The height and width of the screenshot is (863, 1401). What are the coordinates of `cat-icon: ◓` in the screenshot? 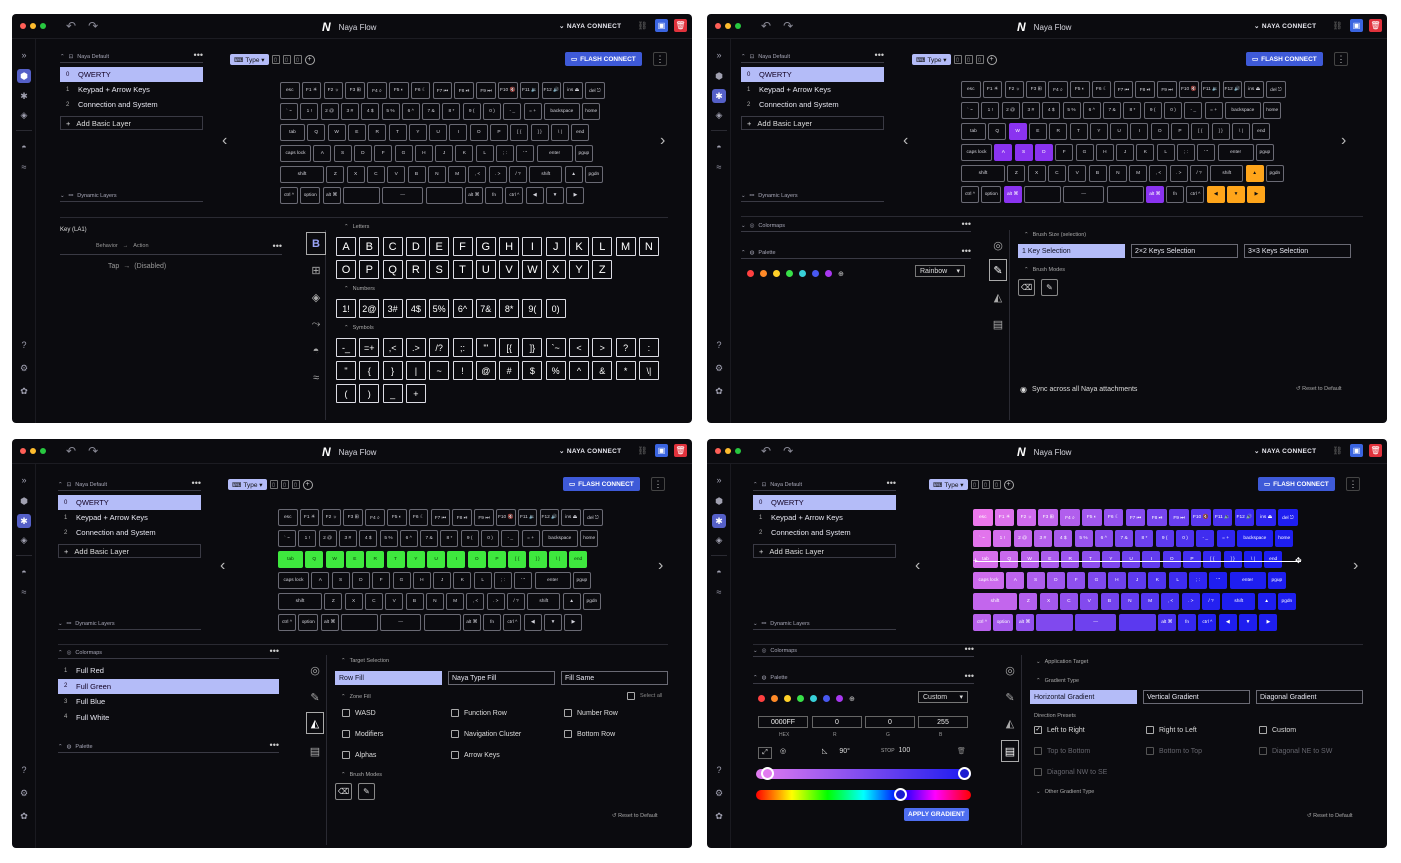 It's located at (24, 147).